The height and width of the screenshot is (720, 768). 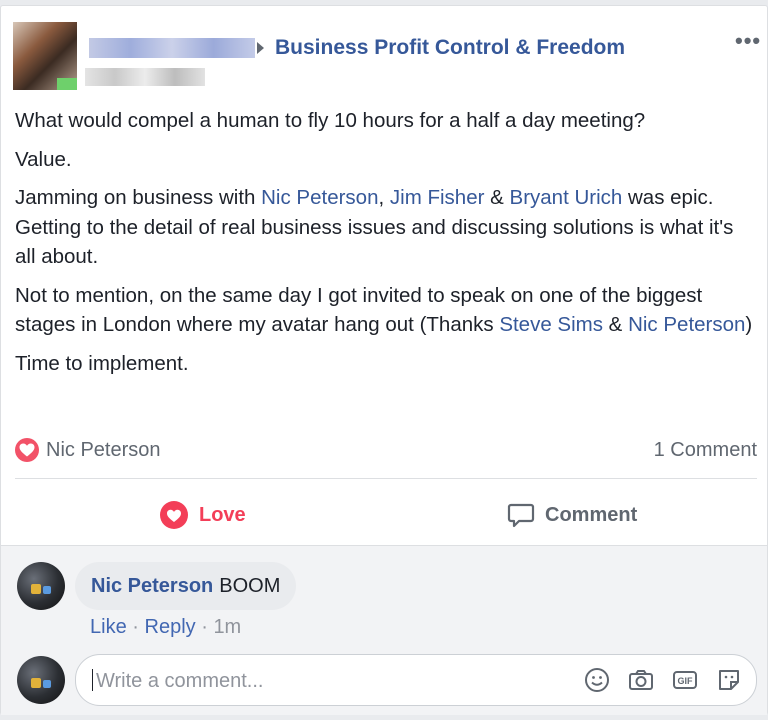 I want to click on gif-icon: GIF, so click(x=685, y=680).